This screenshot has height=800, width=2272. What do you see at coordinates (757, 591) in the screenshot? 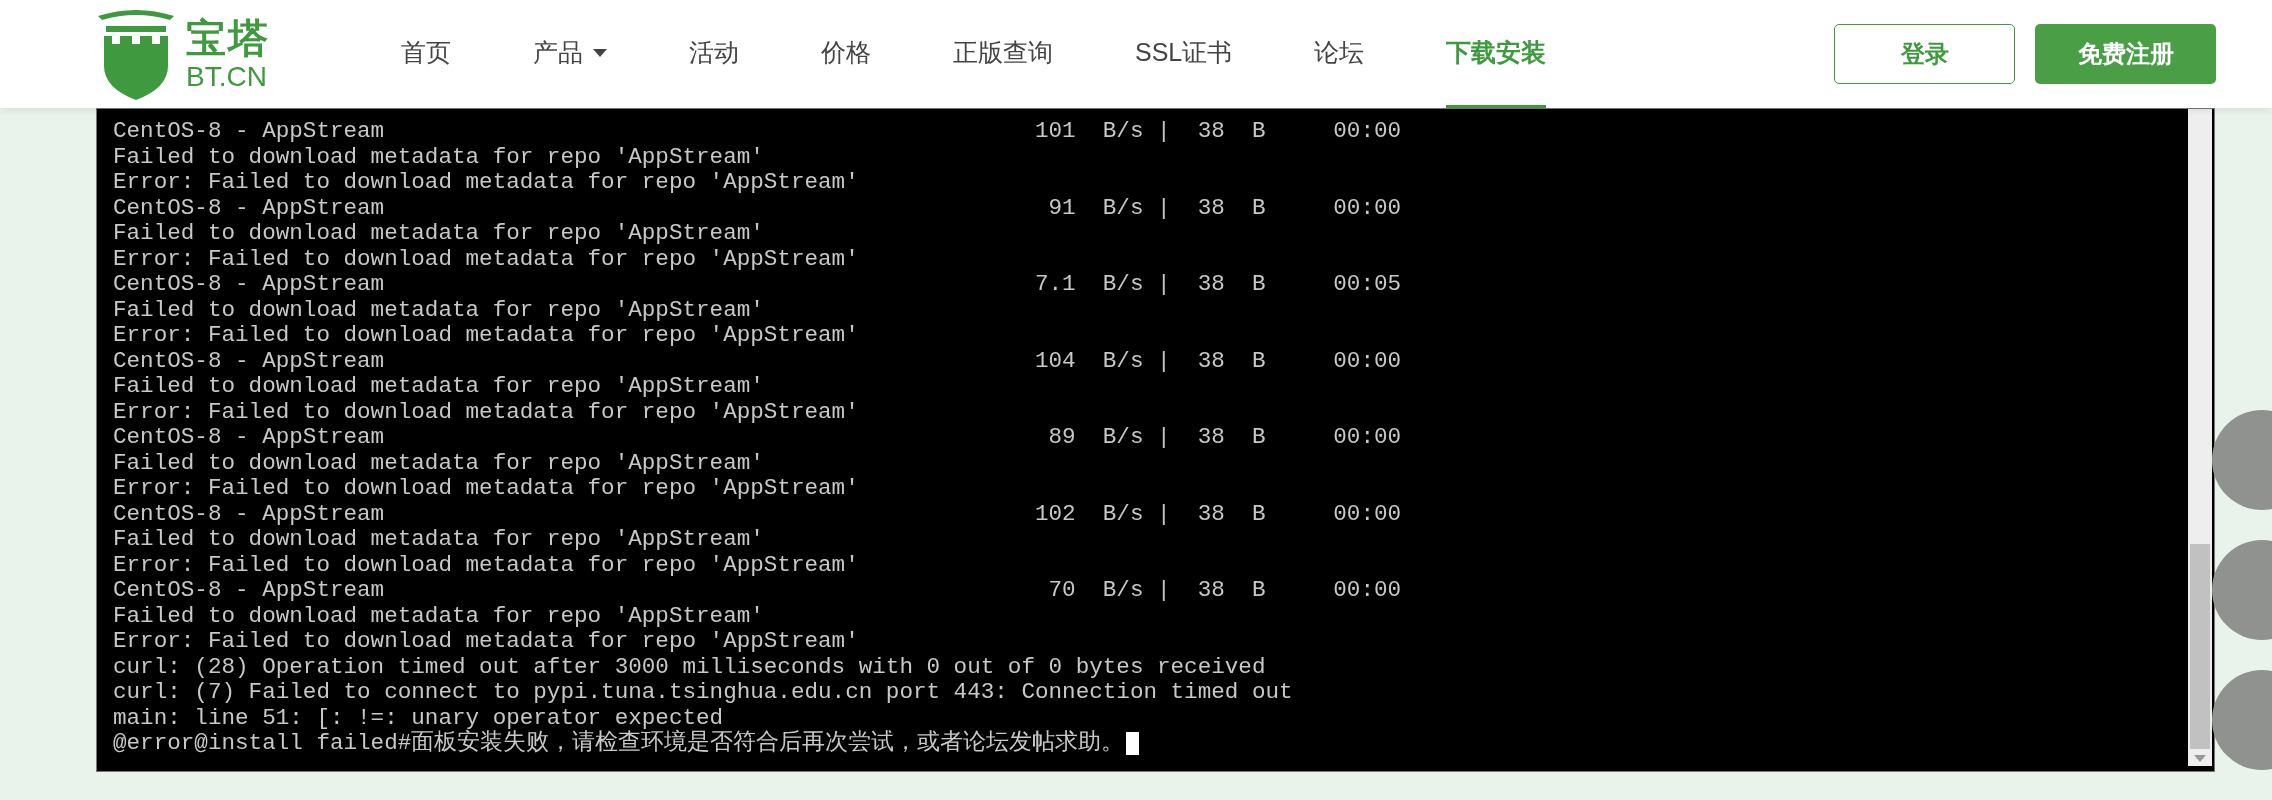
I see `terminal-line: CentOS-8 - AppStream 70 B/s | 38 B 00:00` at bounding box center [757, 591].